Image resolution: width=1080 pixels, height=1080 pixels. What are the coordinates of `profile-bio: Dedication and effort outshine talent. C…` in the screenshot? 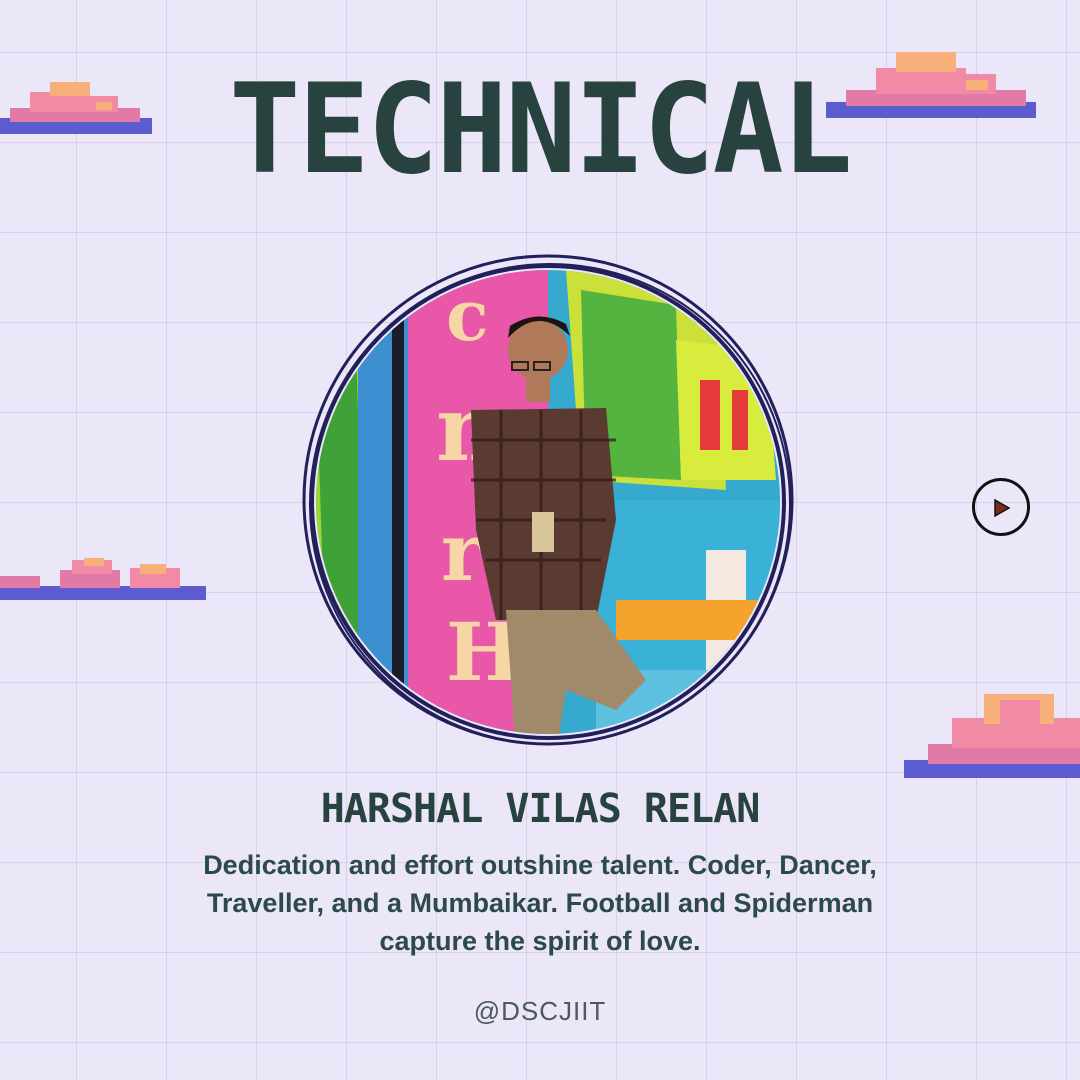 It's located at (540, 903).